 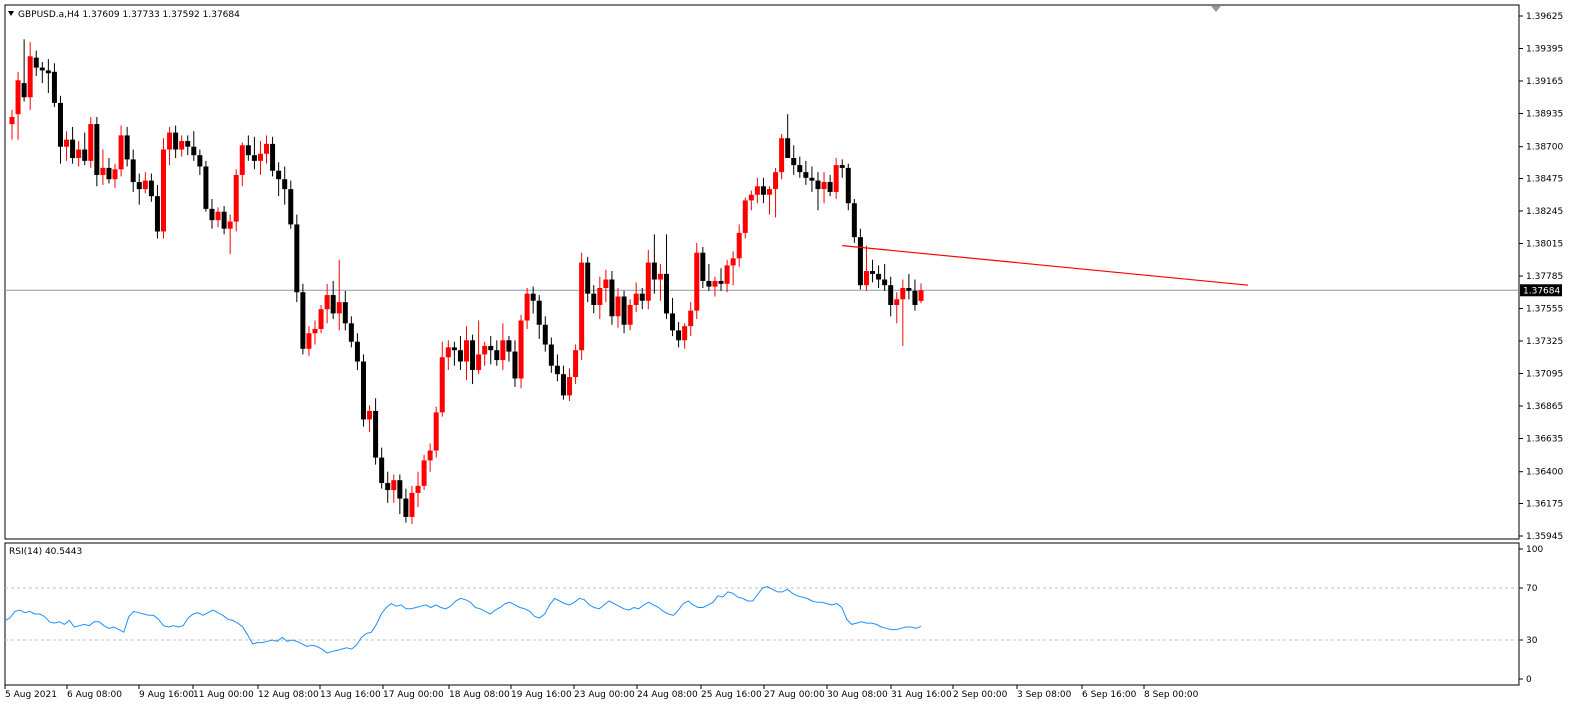 What do you see at coordinates (1544, 375) in the screenshot?
I see `price-tick-label: 1.37095` at bounding box center [1544, 375].